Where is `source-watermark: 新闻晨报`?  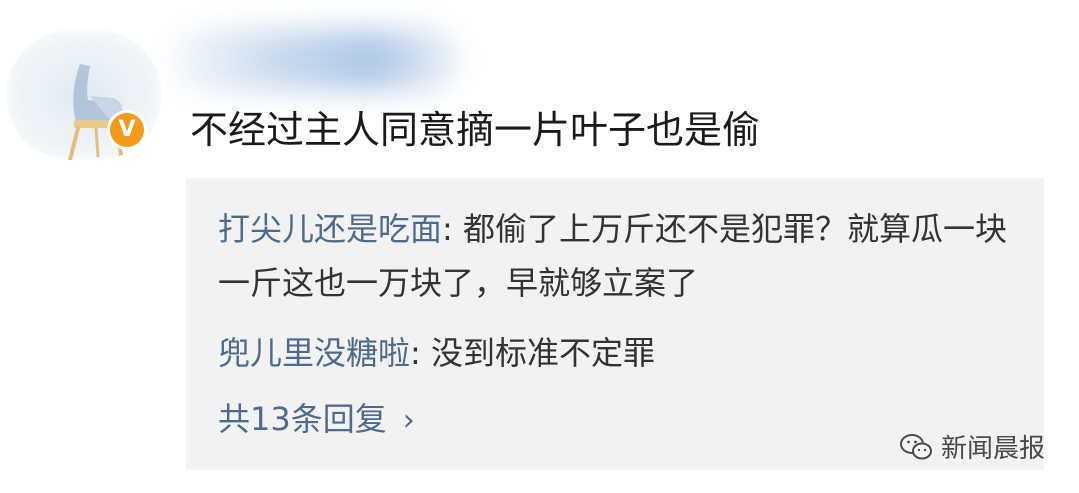
source-watermark: 新闻晨报 is located at coordinates (972, 446).